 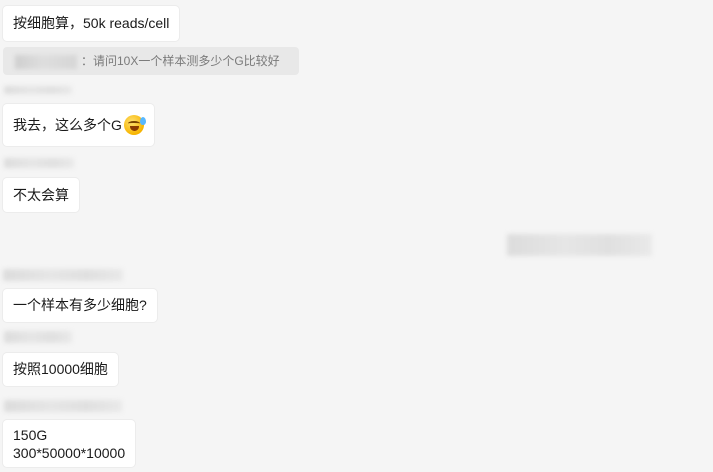 I want to click on message-bubble: 按照10000细胞, so click(x=60, y=369).